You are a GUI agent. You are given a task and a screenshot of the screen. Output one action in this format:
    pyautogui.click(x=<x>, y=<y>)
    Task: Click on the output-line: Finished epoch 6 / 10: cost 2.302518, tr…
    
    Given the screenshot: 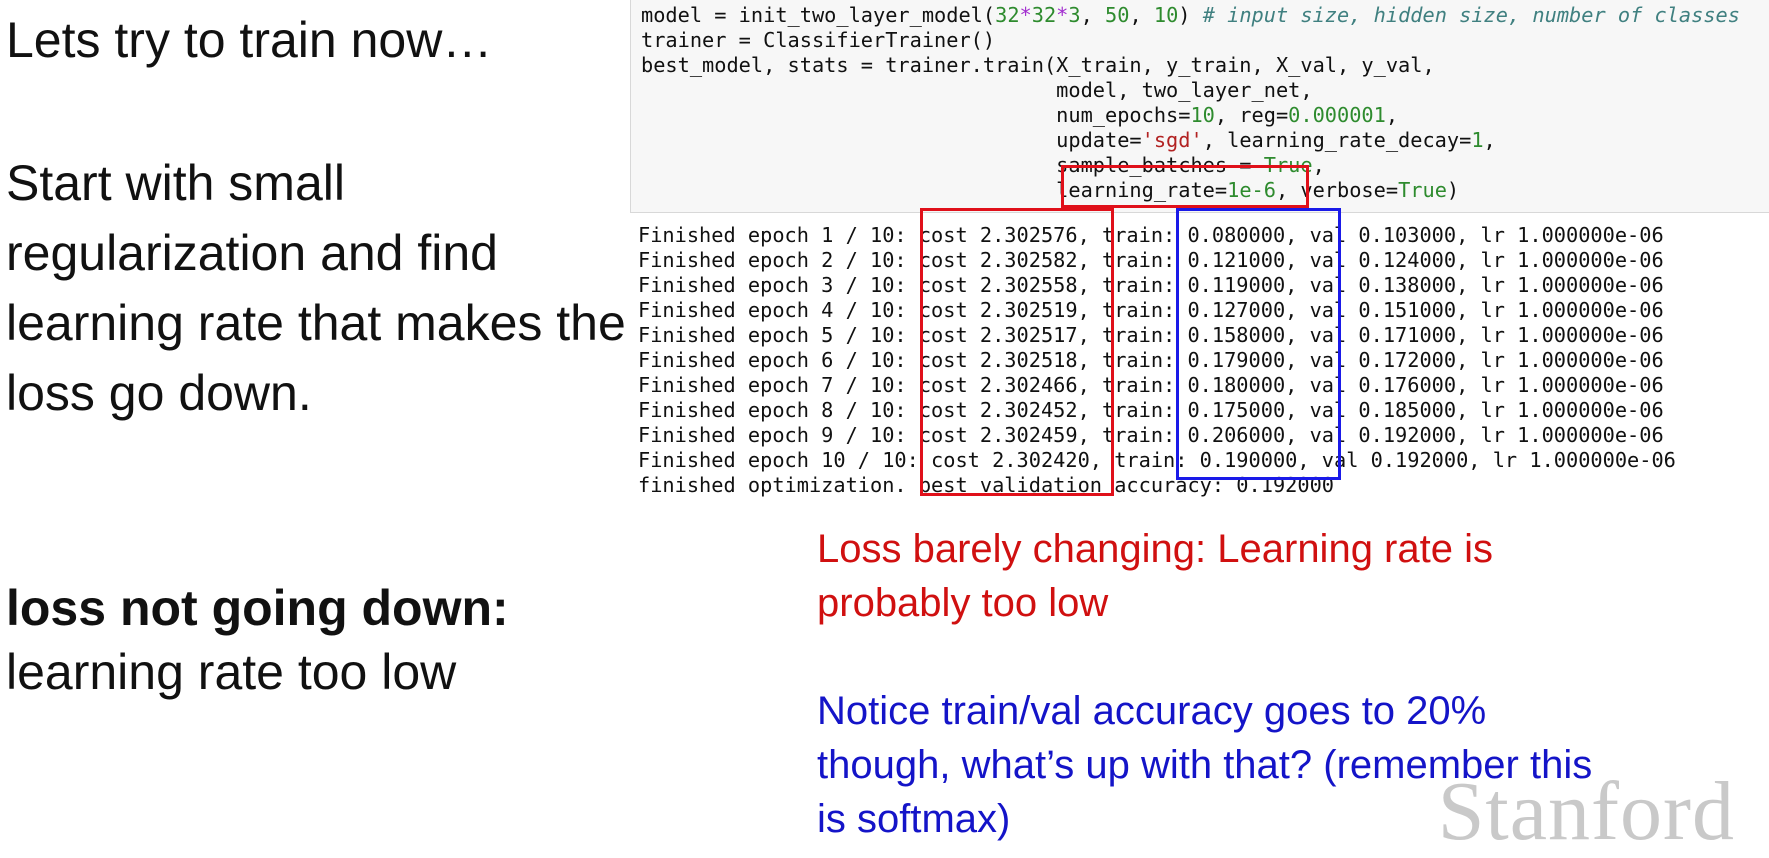 What is the action you would take?
    pyautogui.click(x=1151, y=360)
    